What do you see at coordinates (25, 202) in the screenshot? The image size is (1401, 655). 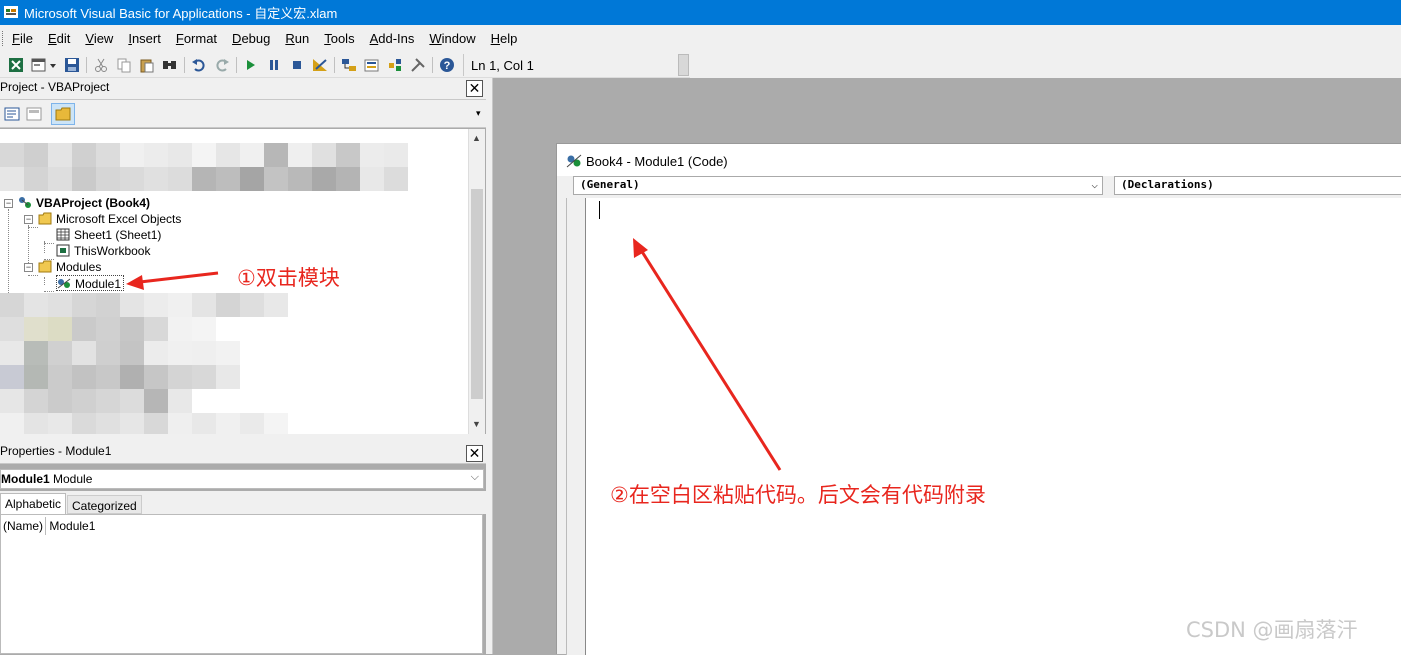 I see `vba-project-icon` at bounding box center [25, 202].